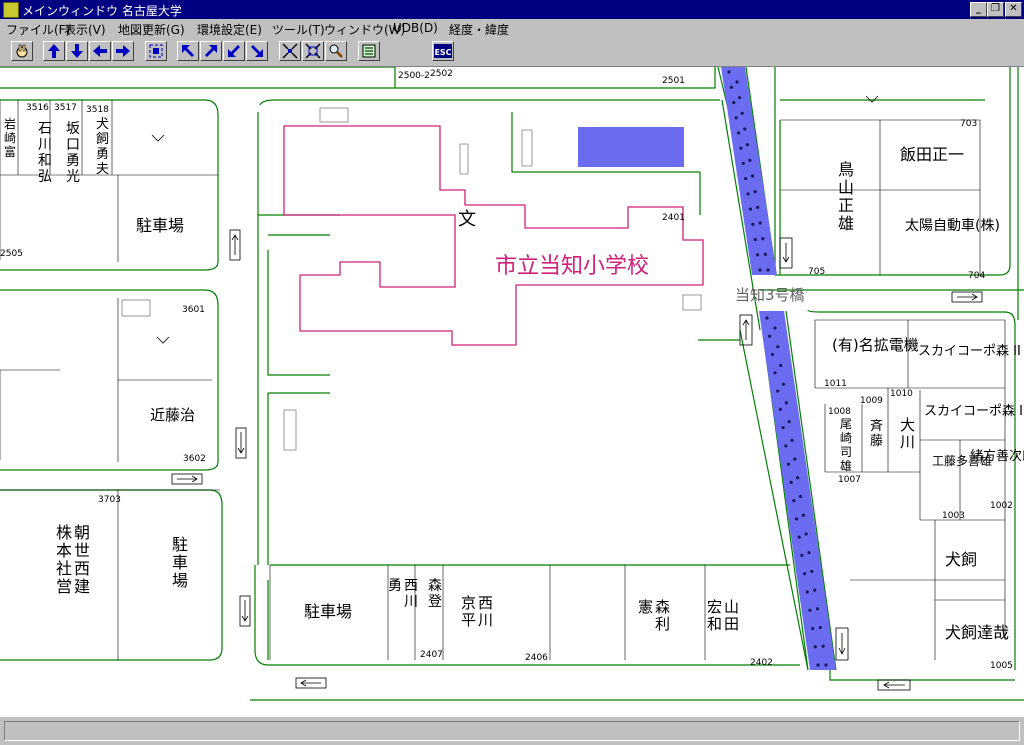 This screenshot has width=1024, height=745. What do you see at coordinates (978, 9) in the screenshot?
I see `minimize-button: _` at bounding box center [978, 9].